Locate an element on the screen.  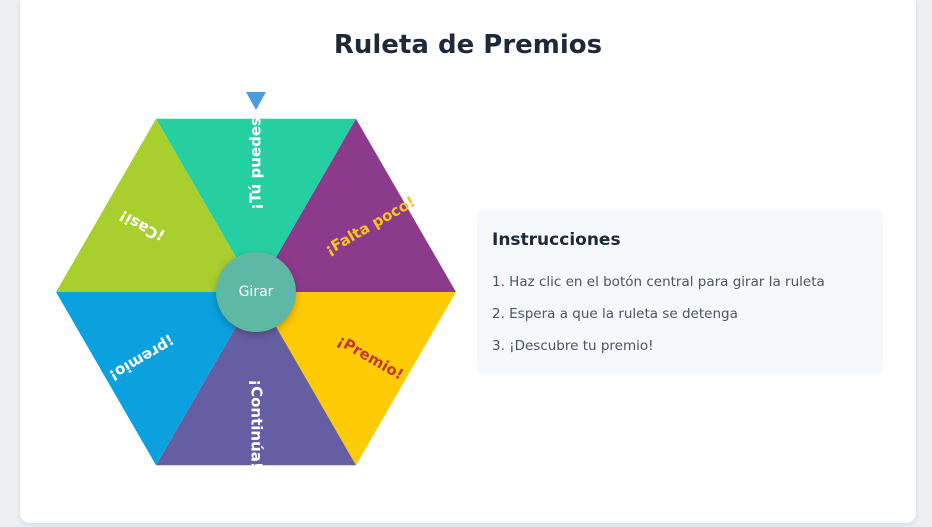
wheel-pointer-icon is located at coordinates (256, 101).